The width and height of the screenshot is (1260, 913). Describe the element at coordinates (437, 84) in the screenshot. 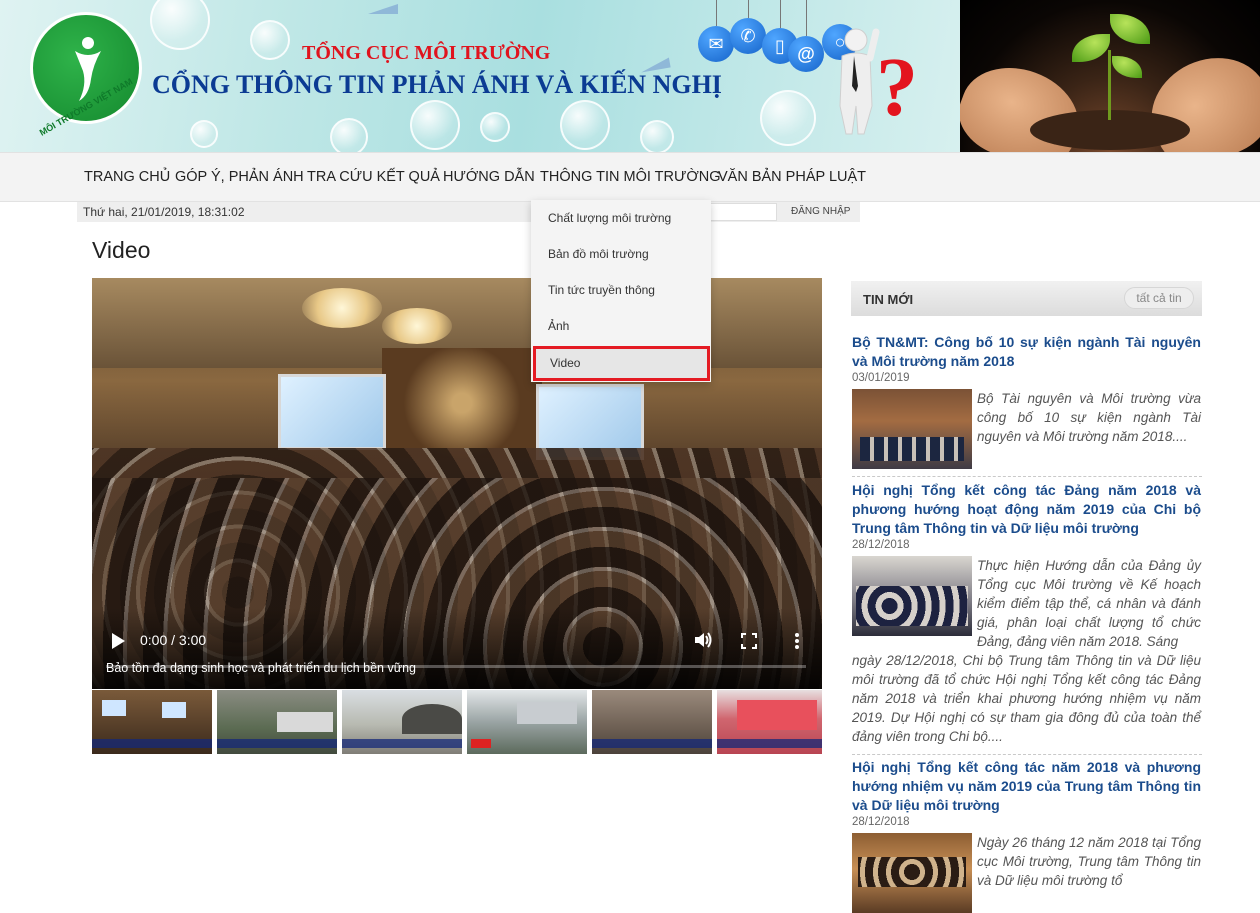

I see `portal-name: CỔNG THÔNG TIN PHẢN ÁNH VÀ KIẾN NGHỊ` at that location.